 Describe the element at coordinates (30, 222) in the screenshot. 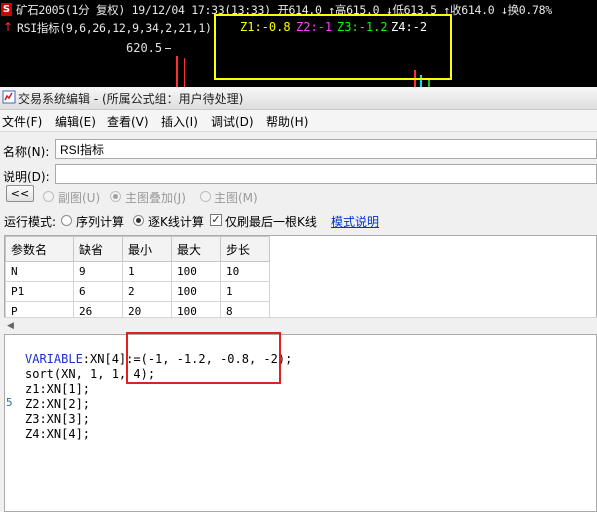

I see `run-mode-label: 运行模式:` at that location.